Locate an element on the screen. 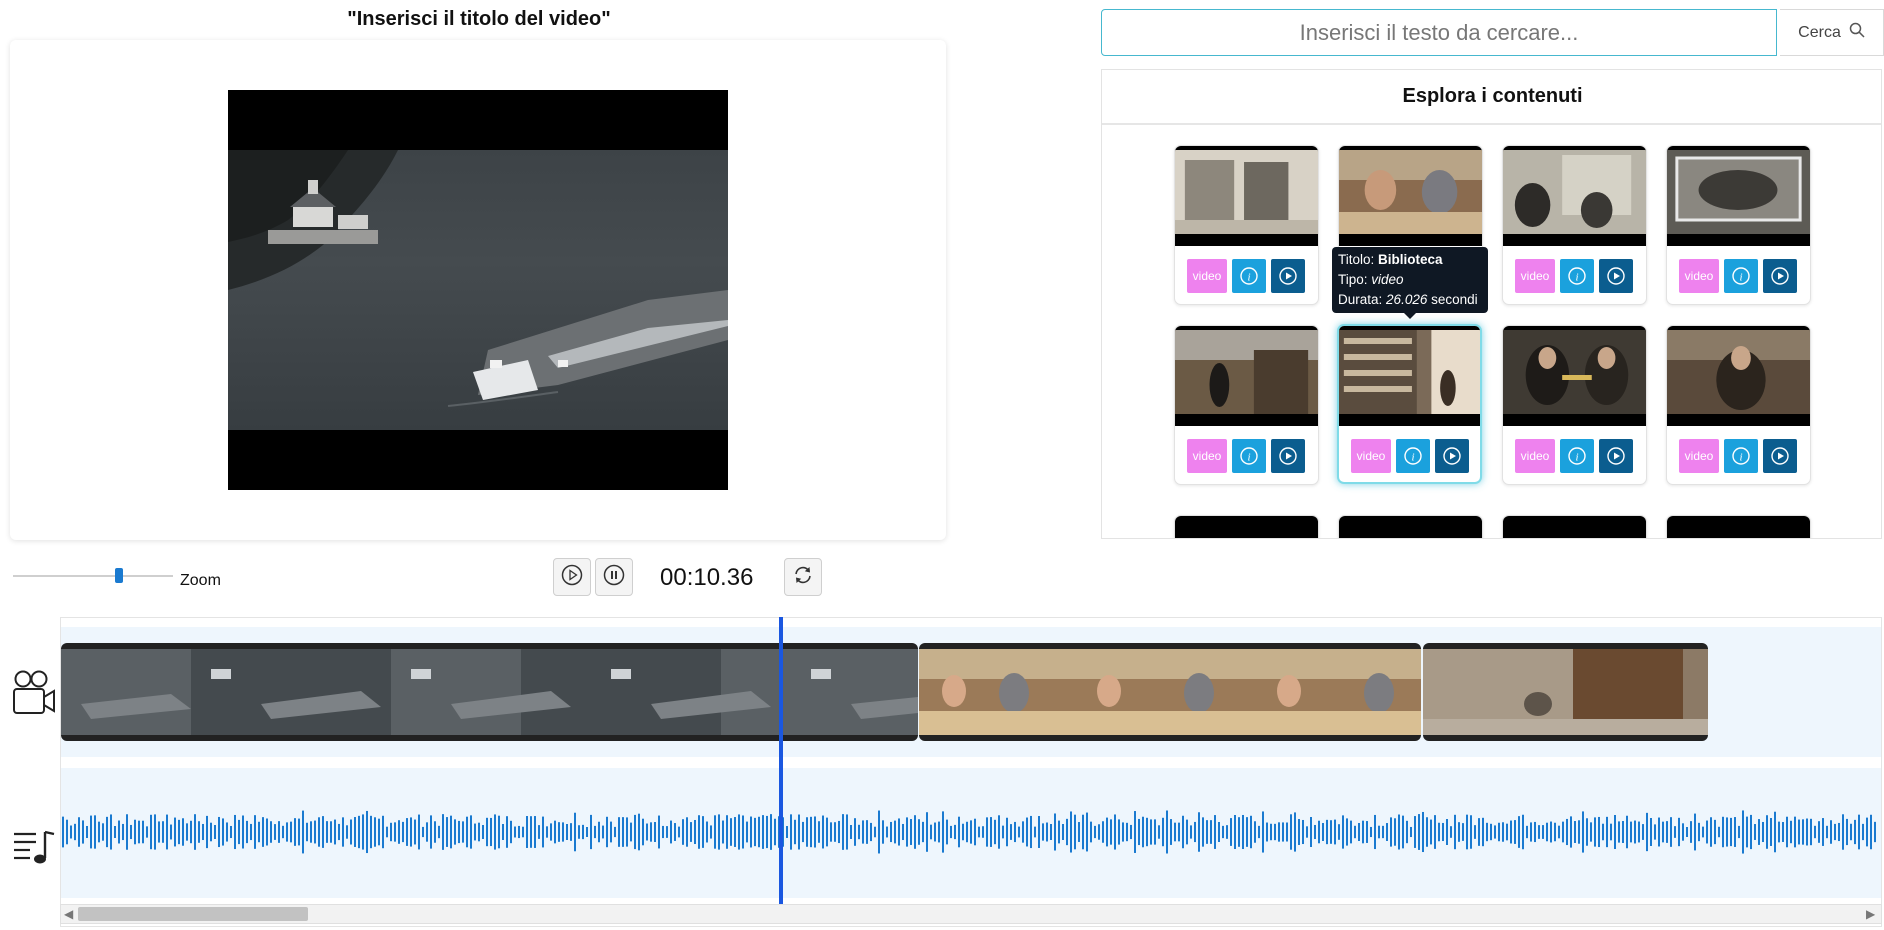 The width and height of the screenshot is (1884, 930). scroll-right-arrow-icon: ▶ is located at coordinates (1870, 914).